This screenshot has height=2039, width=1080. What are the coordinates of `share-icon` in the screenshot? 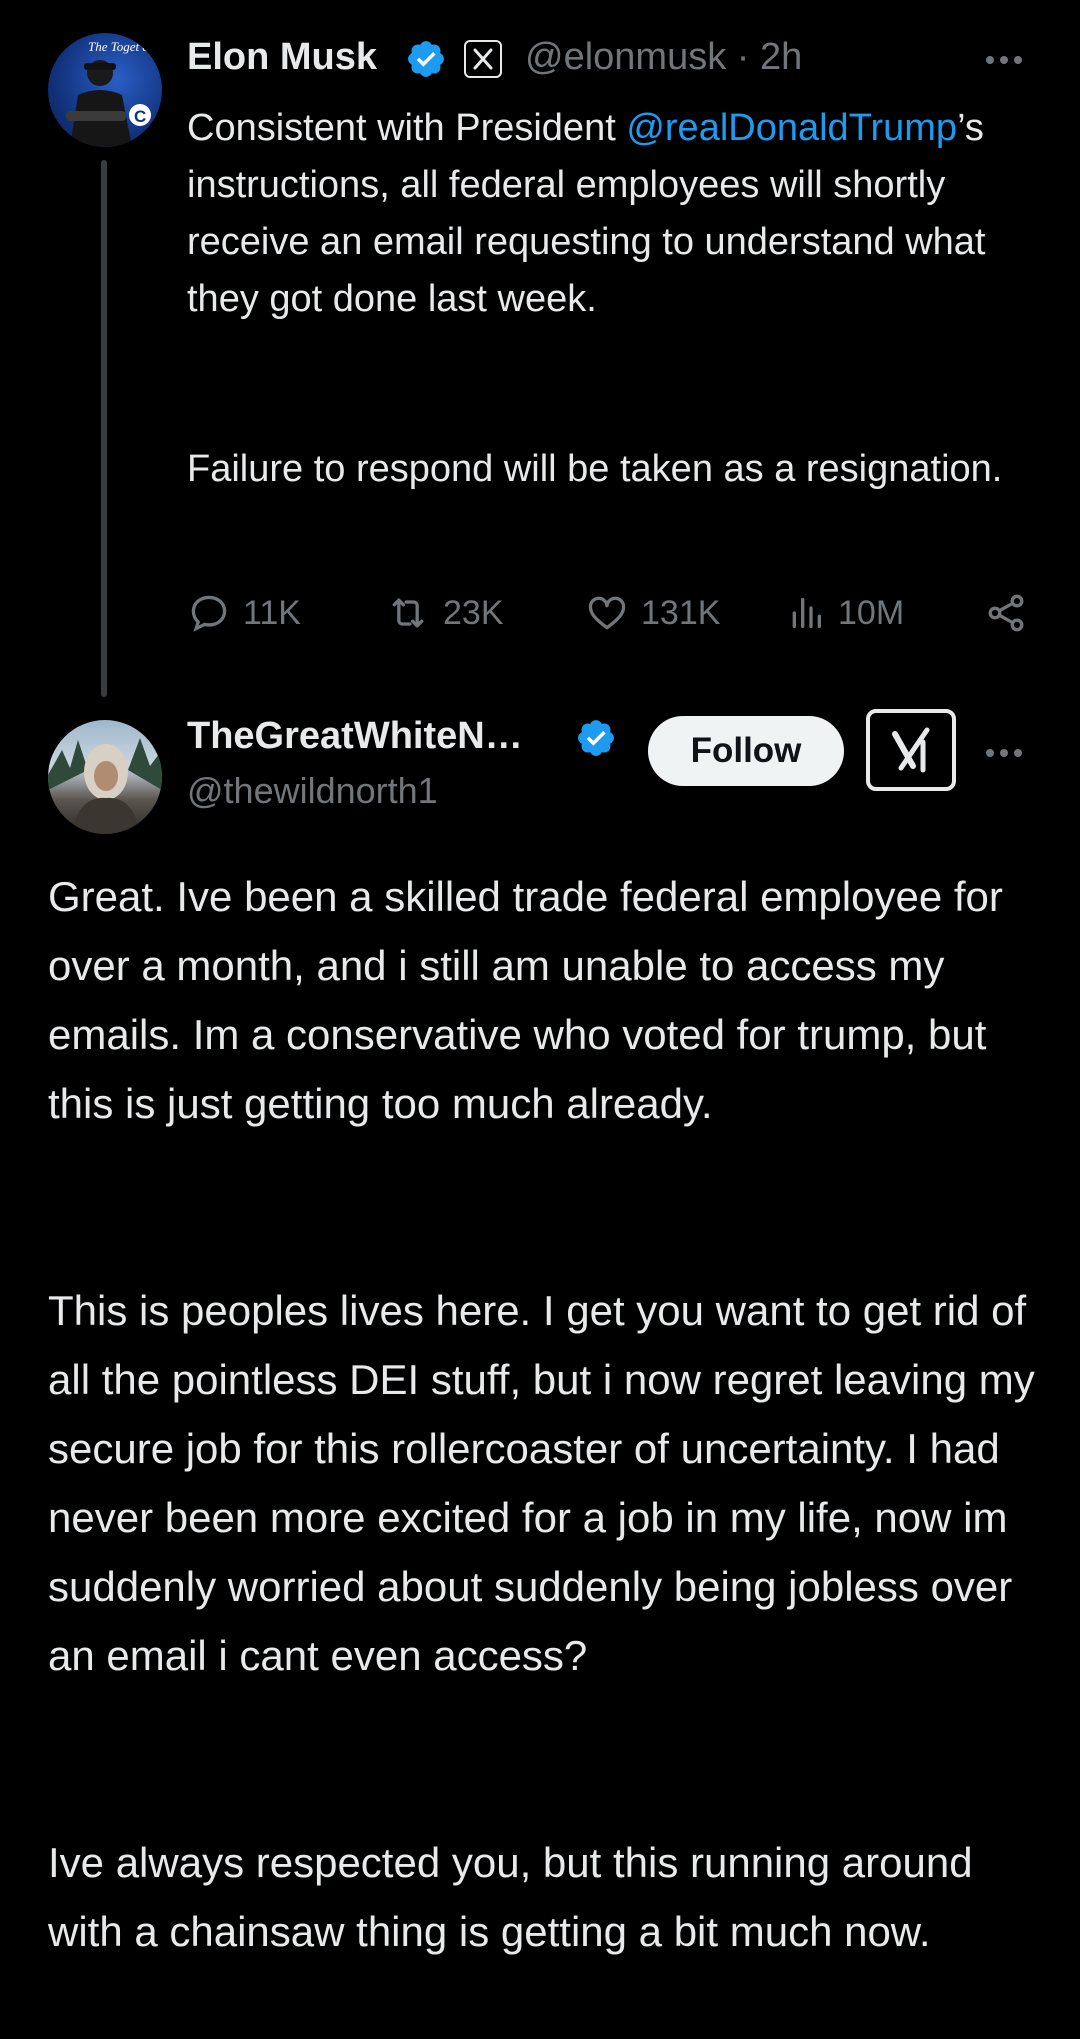 It's located at (1006, 613).